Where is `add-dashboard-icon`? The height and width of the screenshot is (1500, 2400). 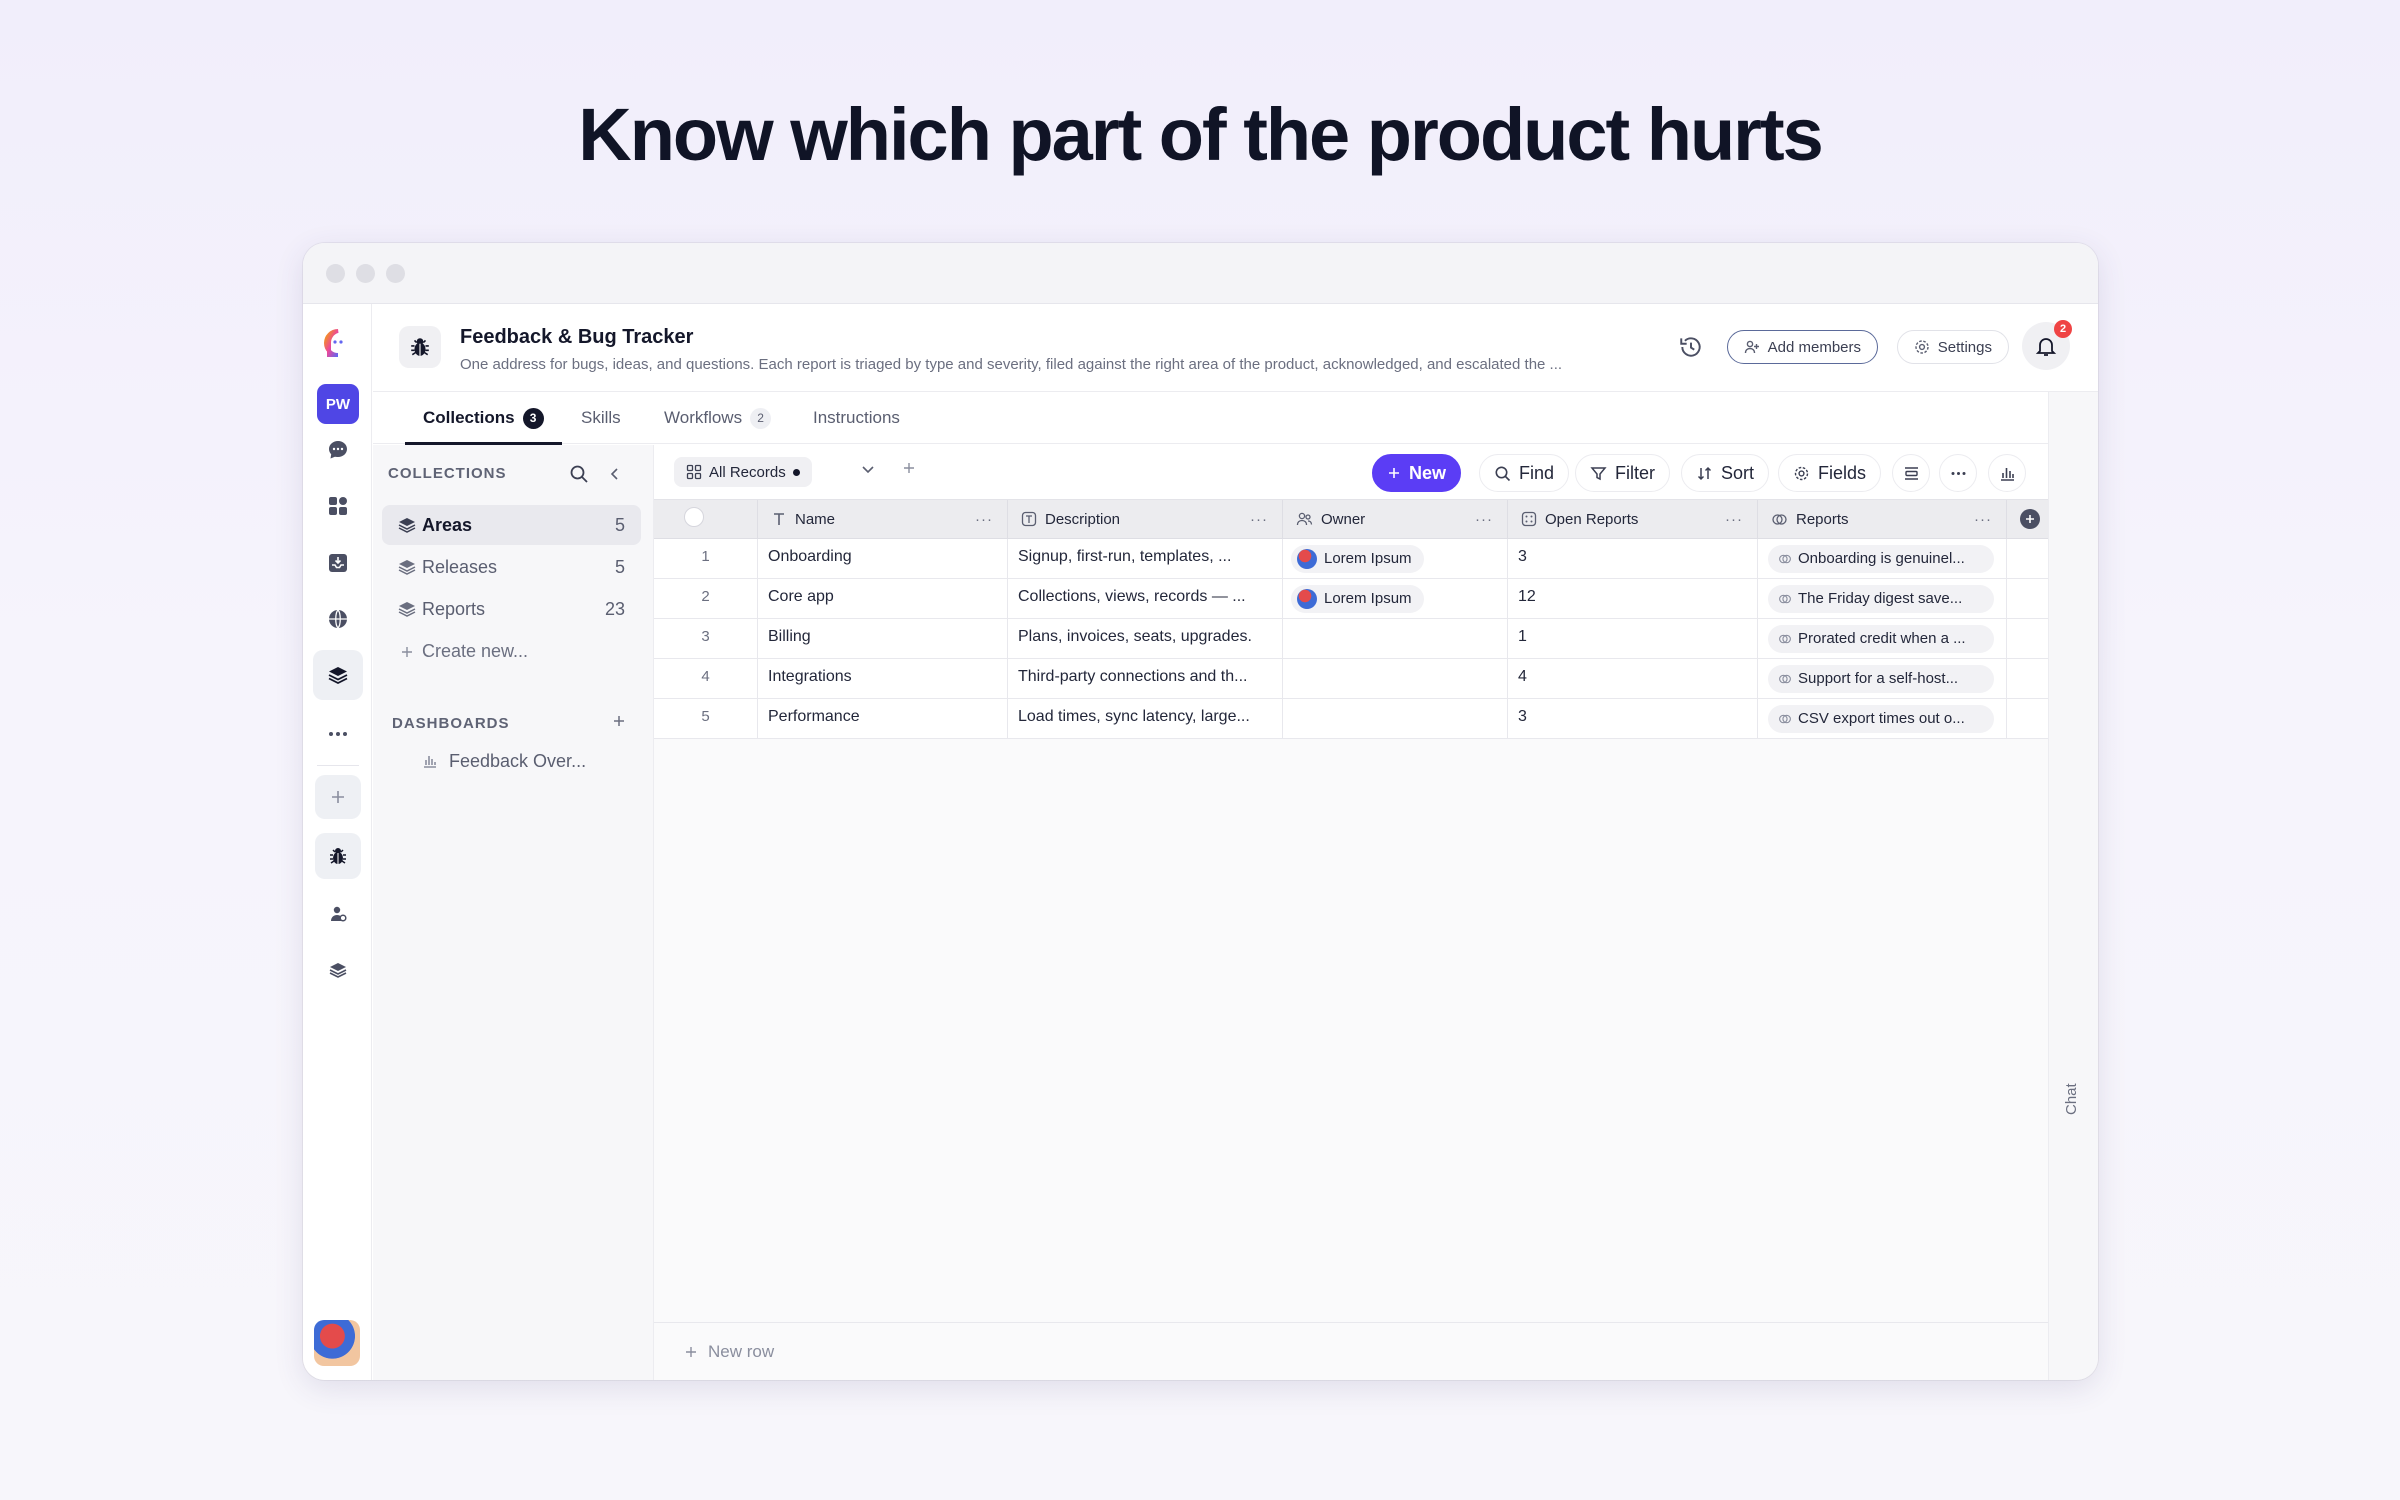
add-dashboard-icon is located at coordinates (619, 723).